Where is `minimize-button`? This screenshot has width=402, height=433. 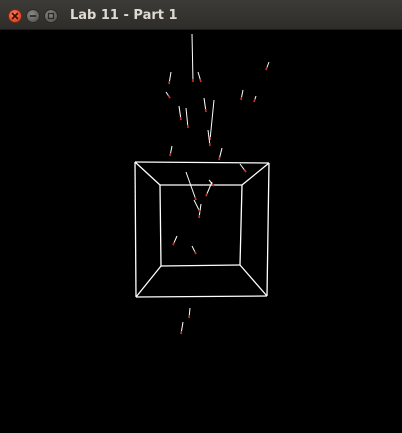 minimize-button is located at coordinates (33, 16).